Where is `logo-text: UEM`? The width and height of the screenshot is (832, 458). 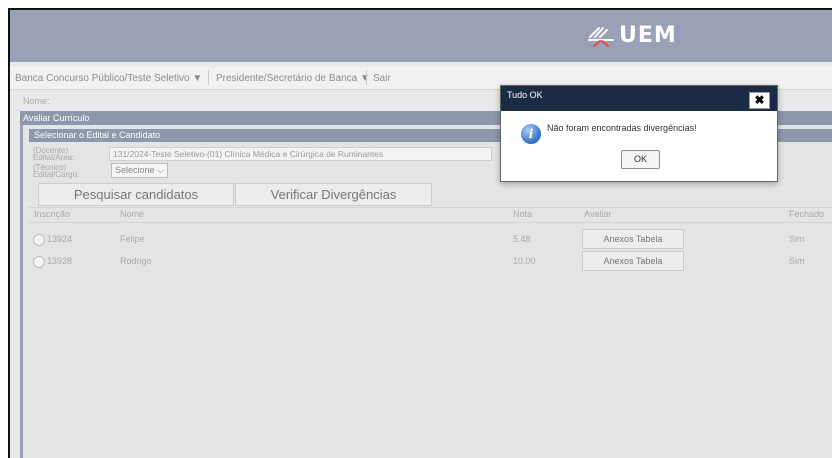 logo-text: UEM is located at coordinates (648, 35).